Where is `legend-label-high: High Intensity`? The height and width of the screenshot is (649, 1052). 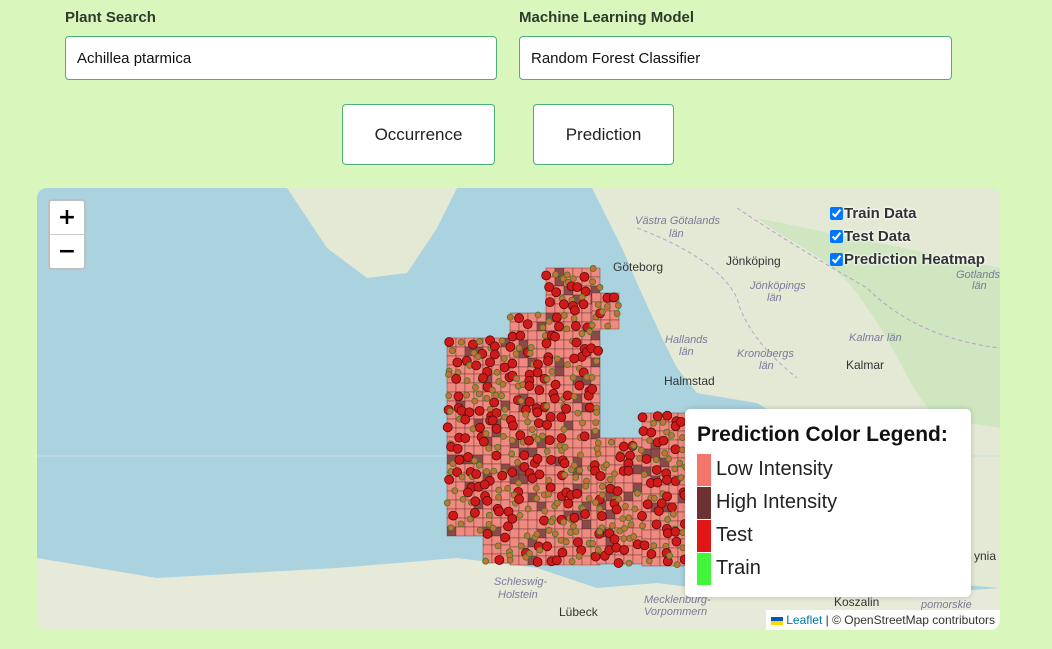 legend-label-high: High Intensity is located at coordinates (777, 502).